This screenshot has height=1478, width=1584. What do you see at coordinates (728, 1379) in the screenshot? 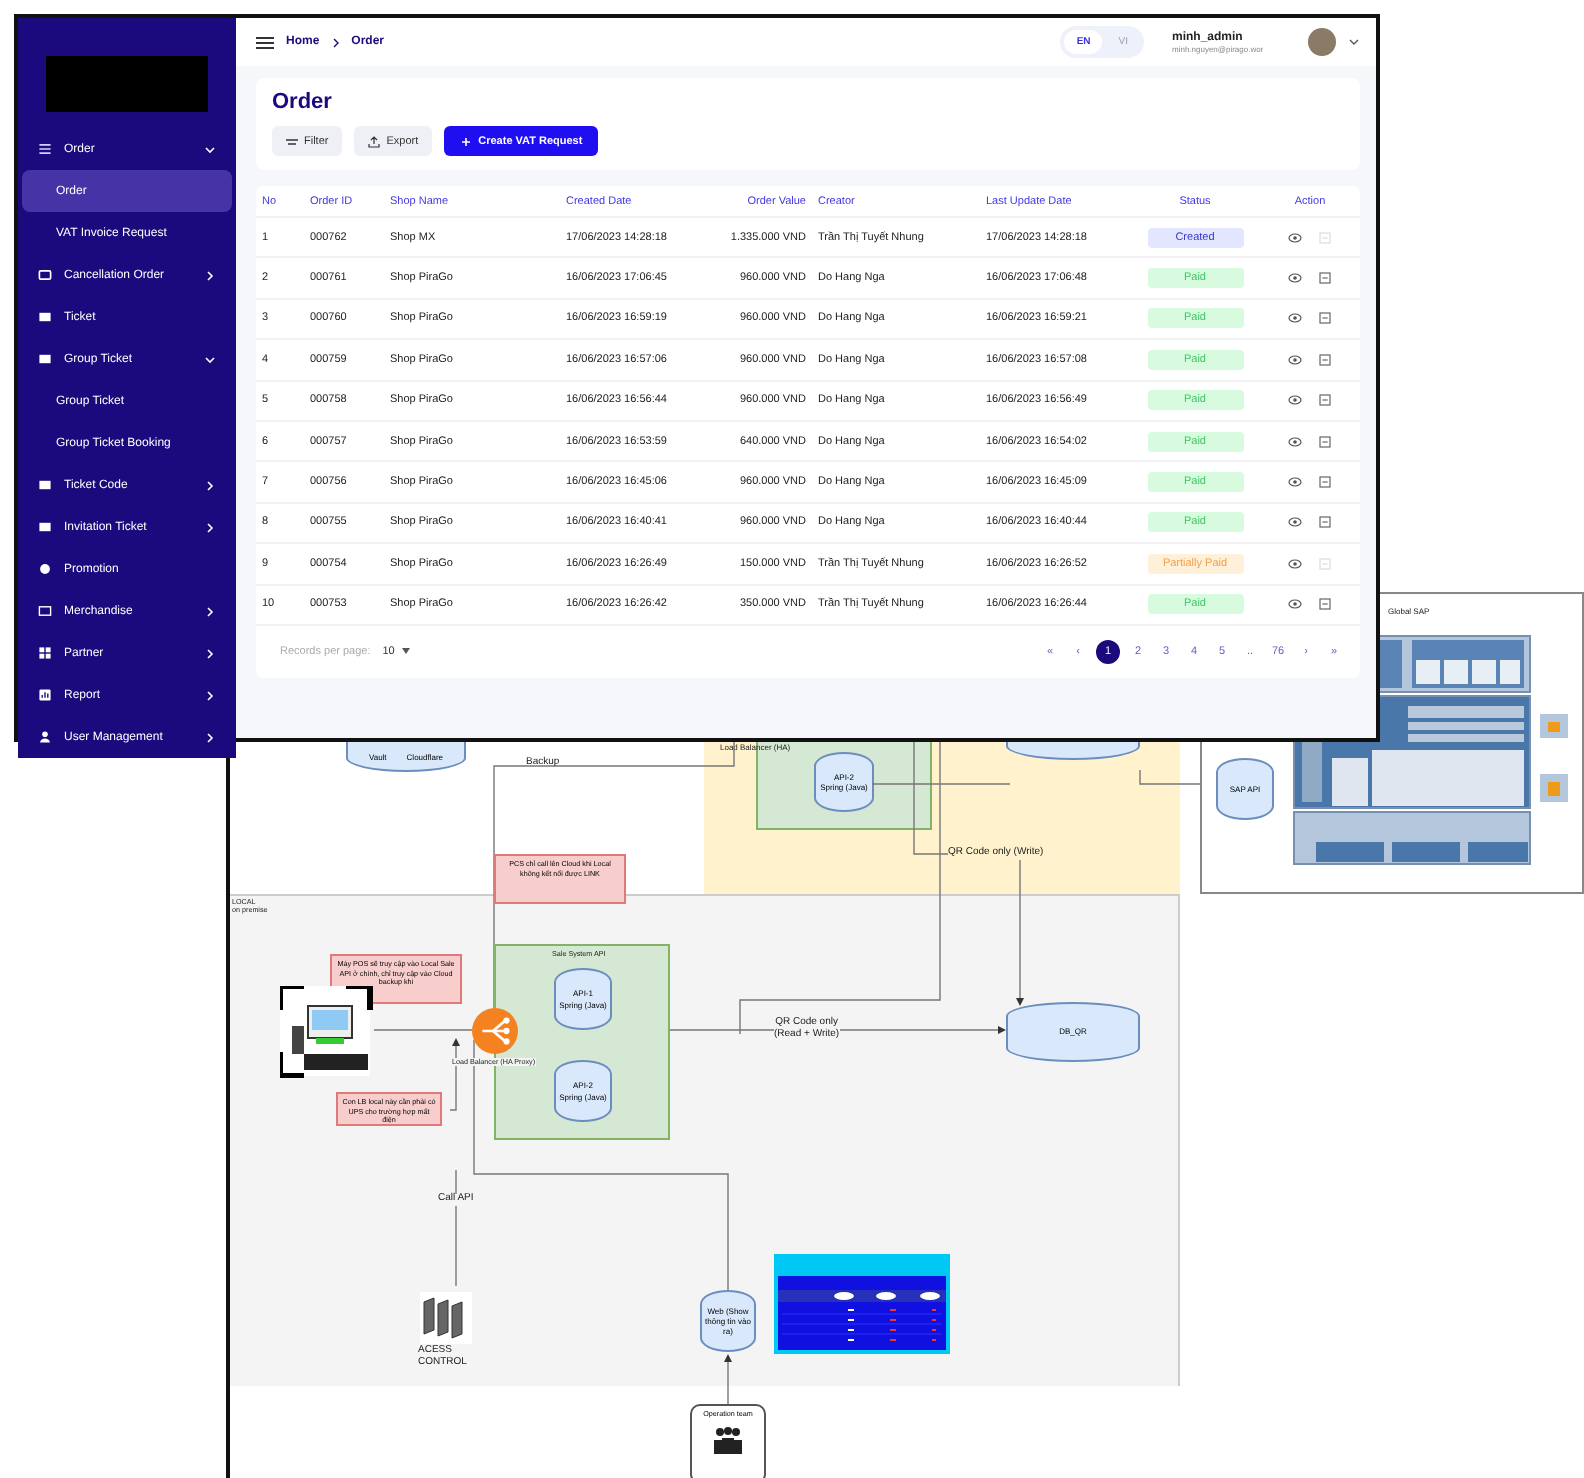
I see `connector-arrow` at bounding box center [728, 1379].